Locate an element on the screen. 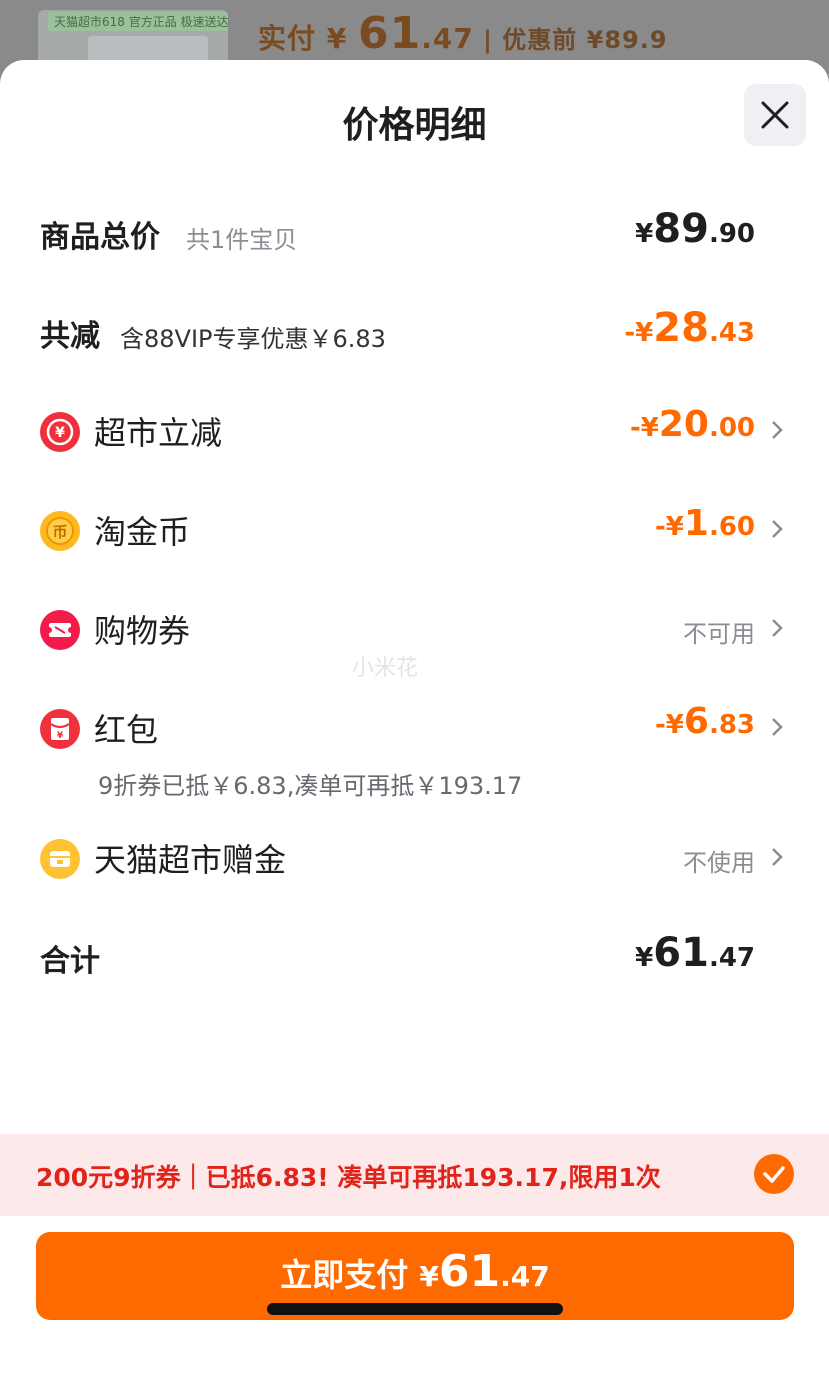 The width and height of the screenshot is (829, 1393). discount-int: 28 is located at coordinates (681, 328).